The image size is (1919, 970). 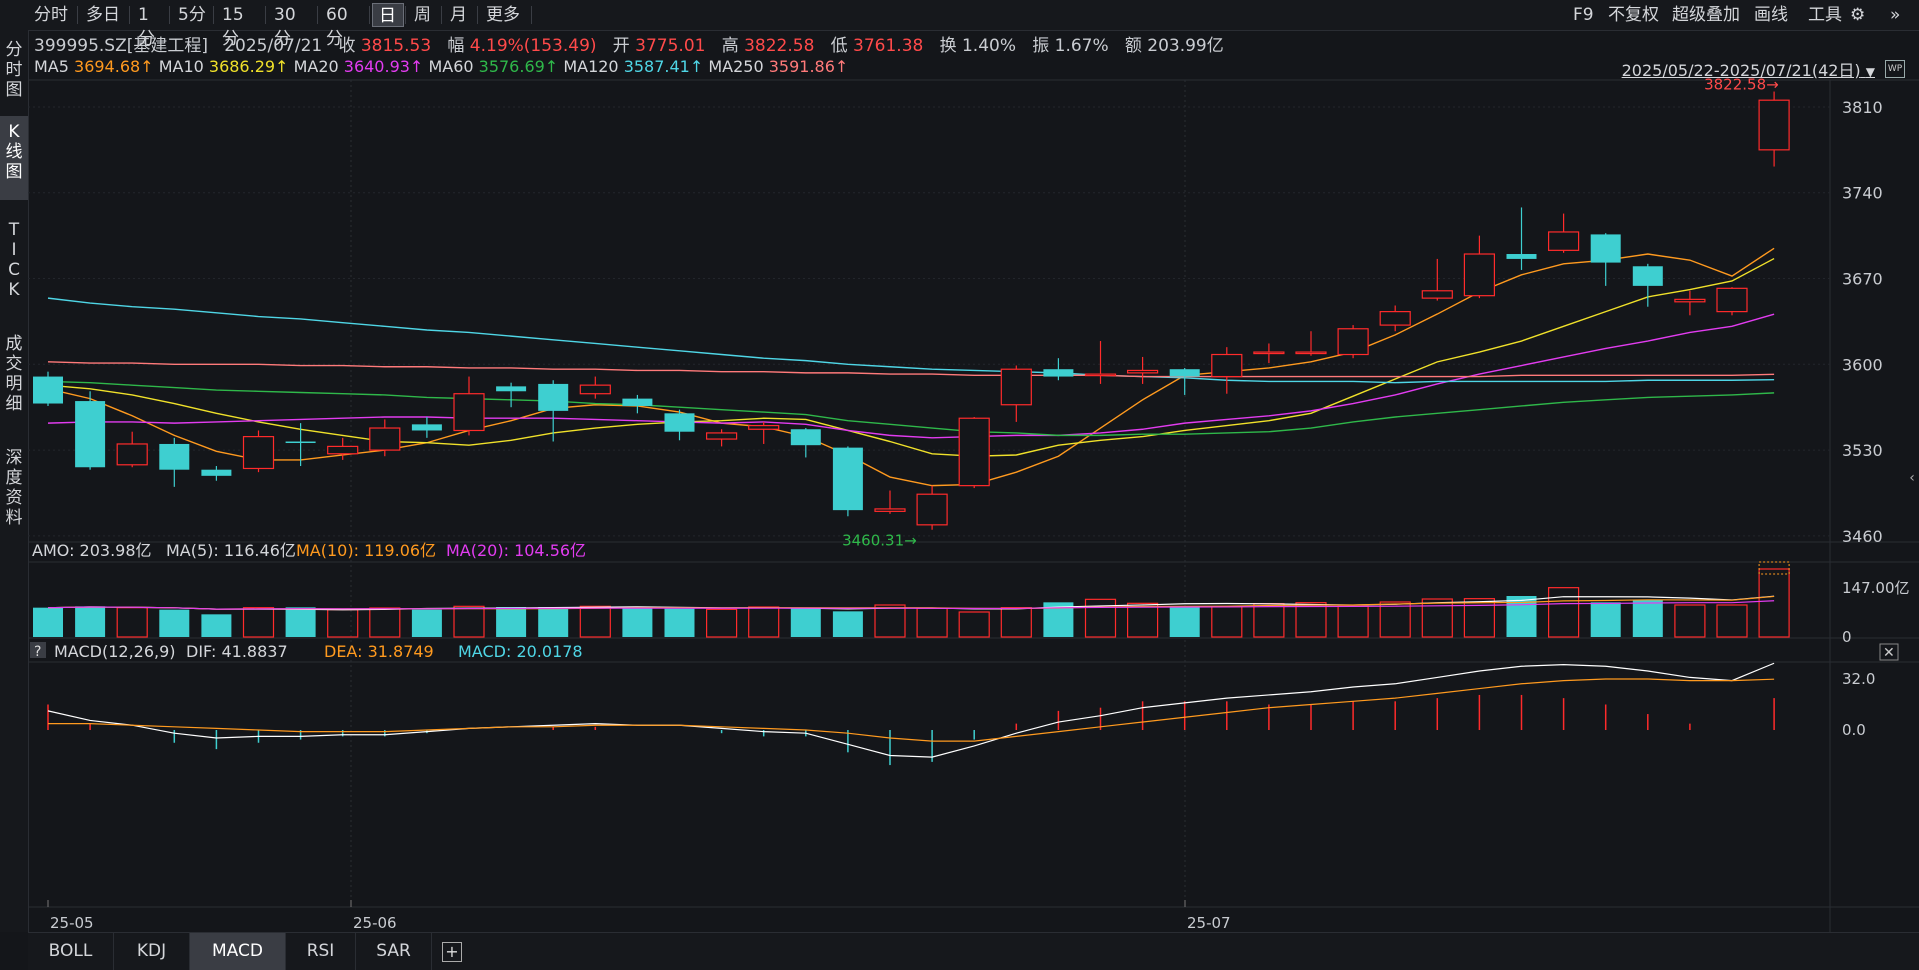 What do you see at coordinates (344, 26) in the screenshot?
I see `period-60分: 60分` at bounding box center [344, 26].